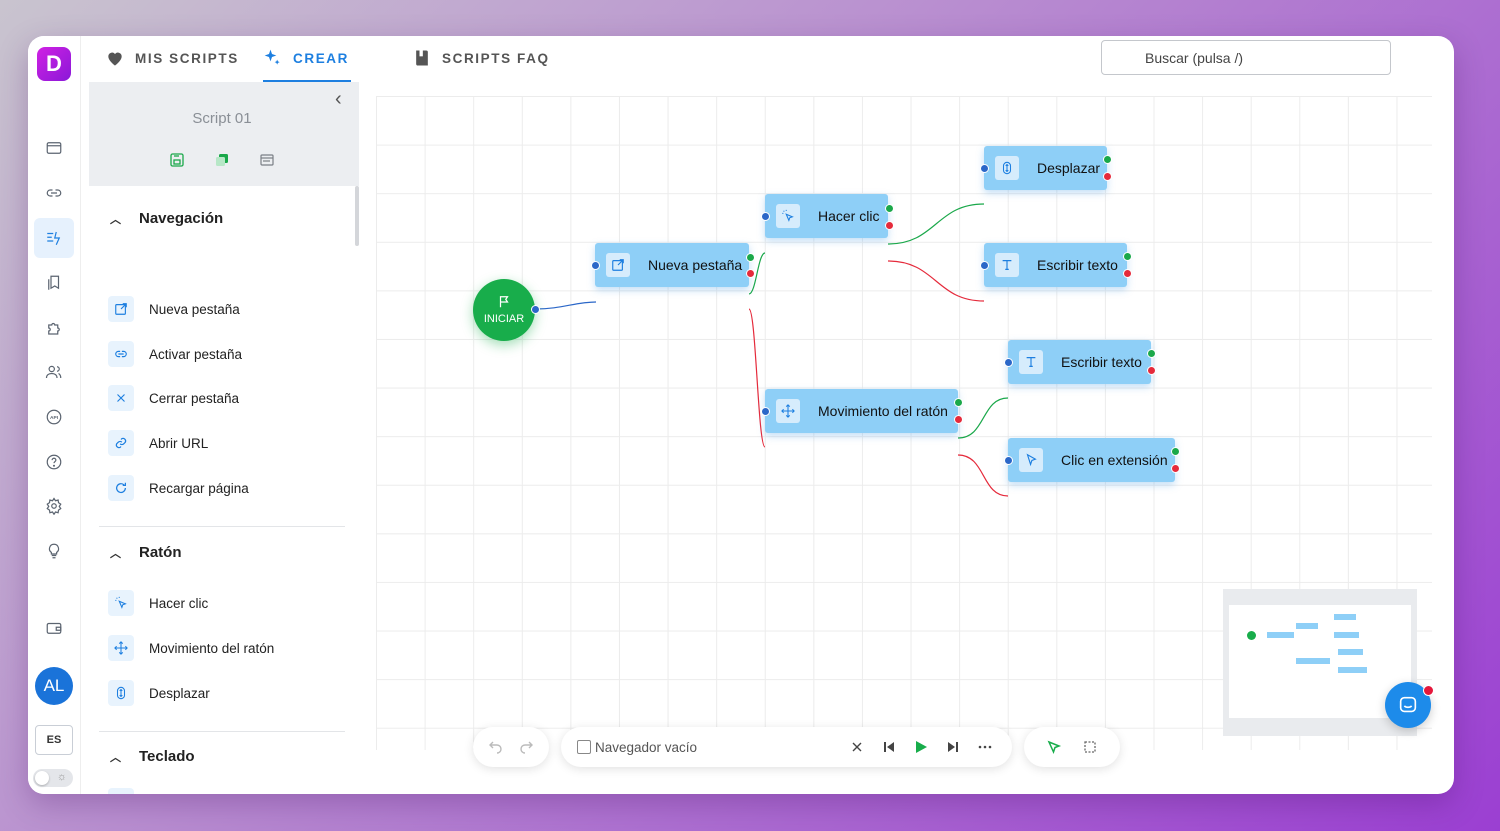 The height and width of the screenshot is (831, 1500). I want to click on edge-start-to-nueva-pestana, so click(566, 305).